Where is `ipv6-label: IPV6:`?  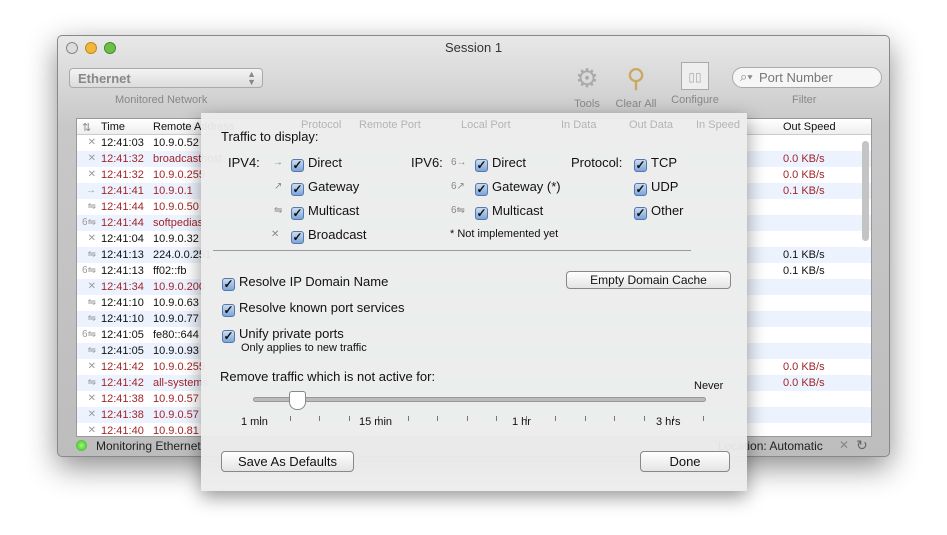
ipv6-label: IPV6: is located at coordinates (427, 162).